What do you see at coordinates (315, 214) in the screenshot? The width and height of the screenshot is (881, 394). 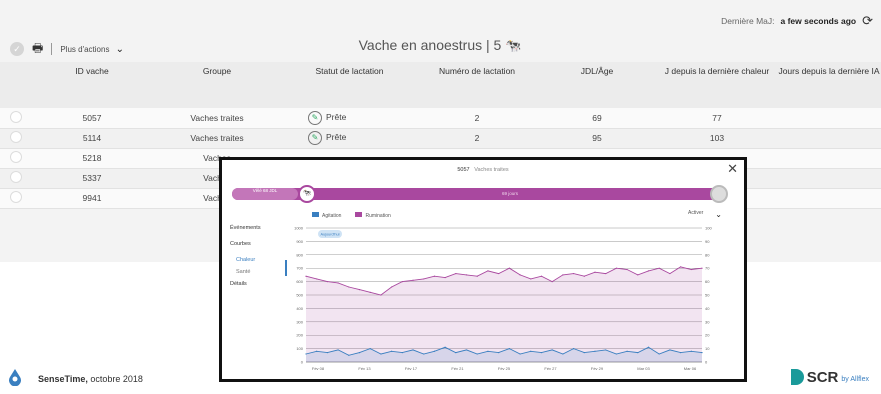 I see `legend-swatch-agitation` at bounding box center [315, 214].